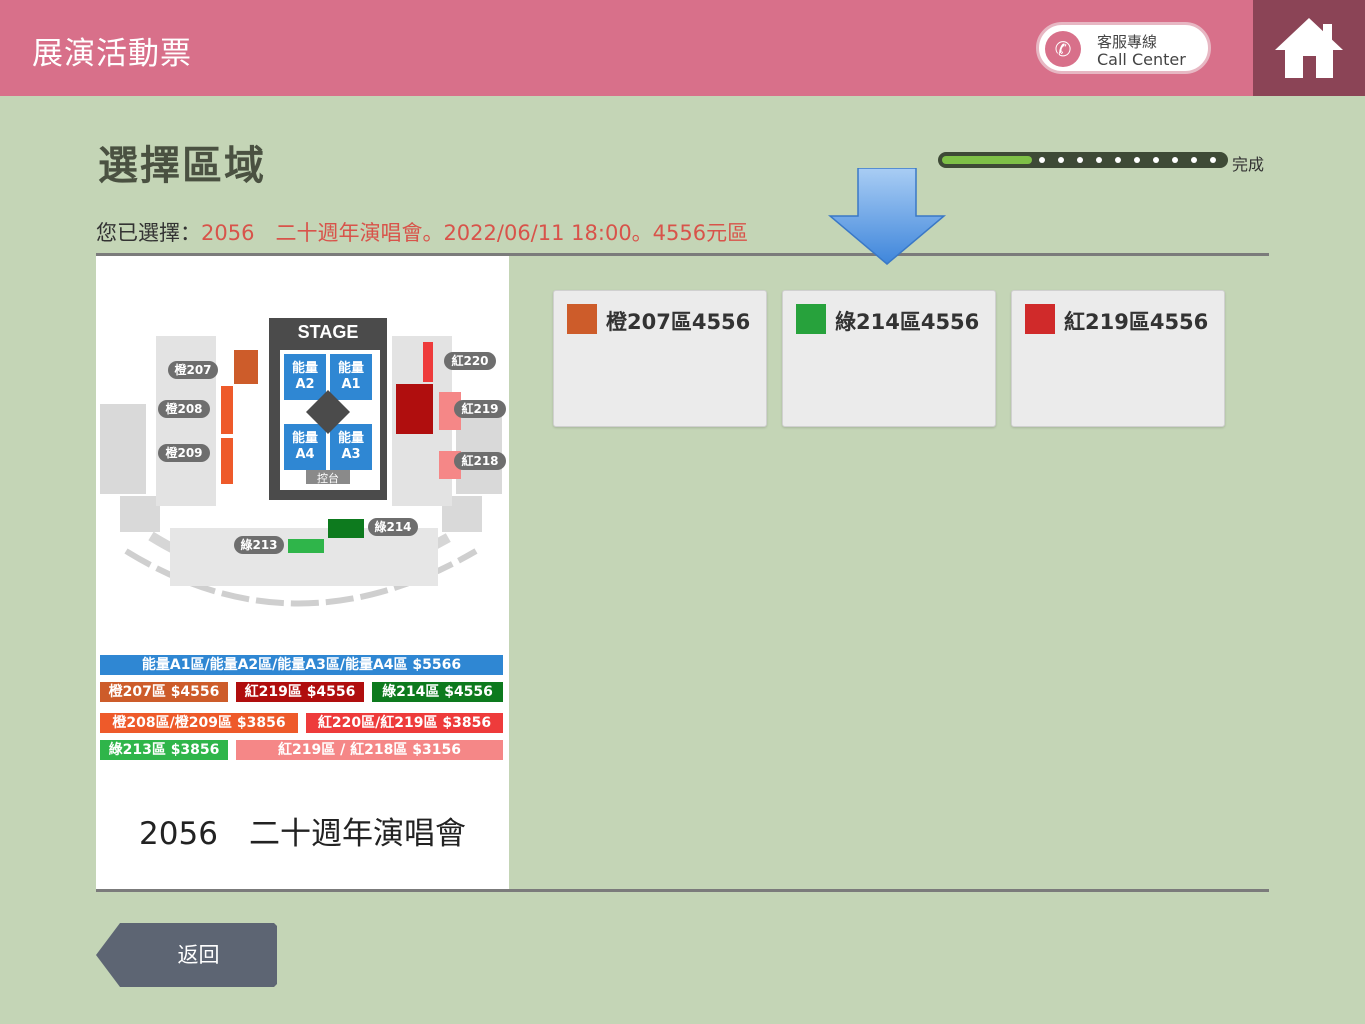  Describe the element at coordinates (351, 368) in the screenshot. I see `block-a1-line1: 能量` at that location.